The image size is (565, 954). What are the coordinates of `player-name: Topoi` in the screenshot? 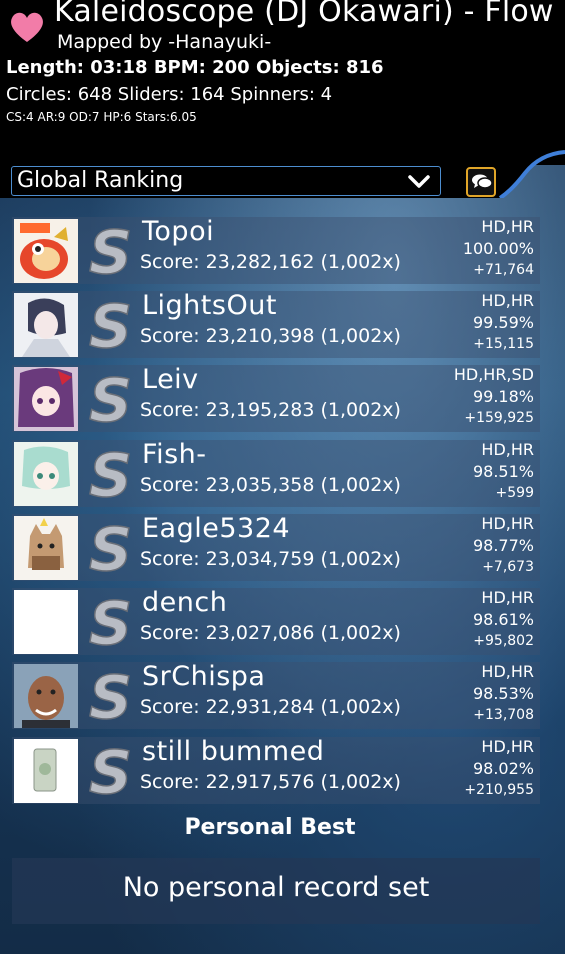 It's located at (178, 231).